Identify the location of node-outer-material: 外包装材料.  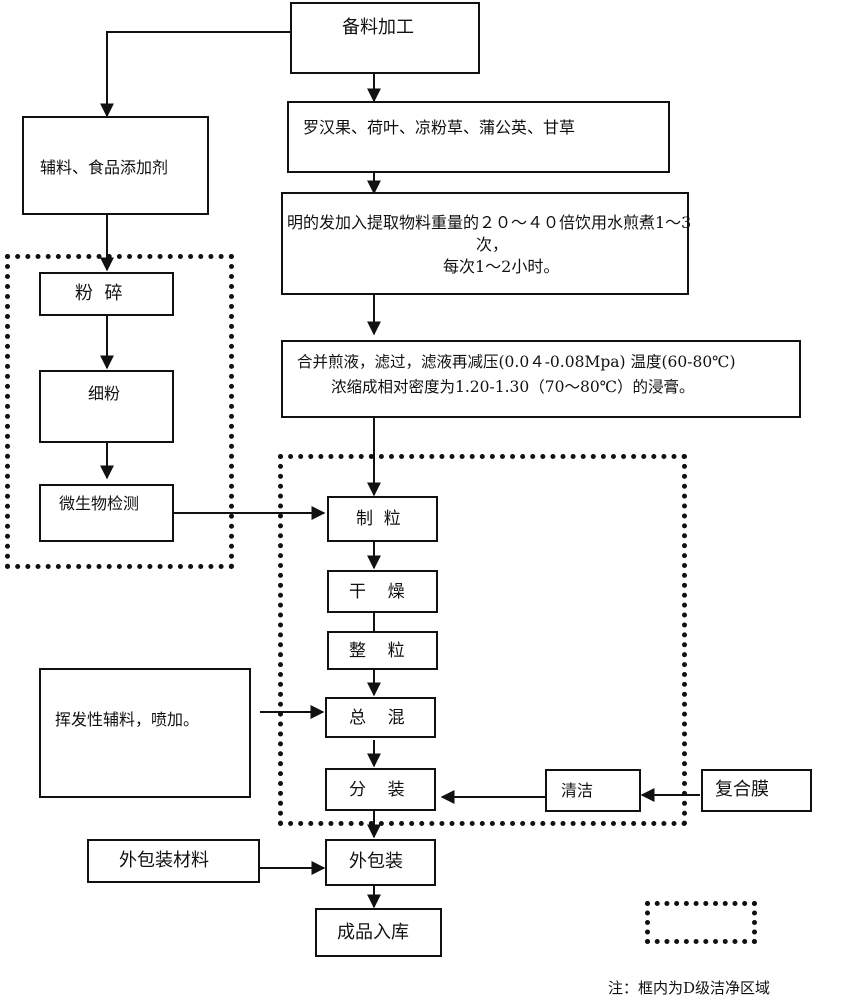
(173, 861).